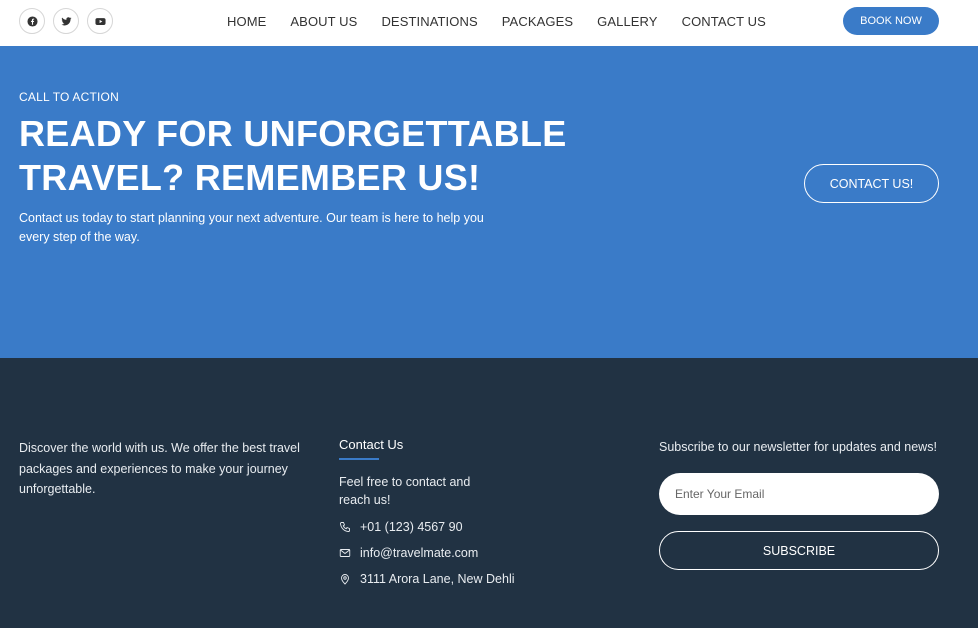 This screenshot has height=628, width=978. Describe the element at coordinates (419, 552) in the screenshot. I see `contact-email-text: info@travelmate.com` at that location.